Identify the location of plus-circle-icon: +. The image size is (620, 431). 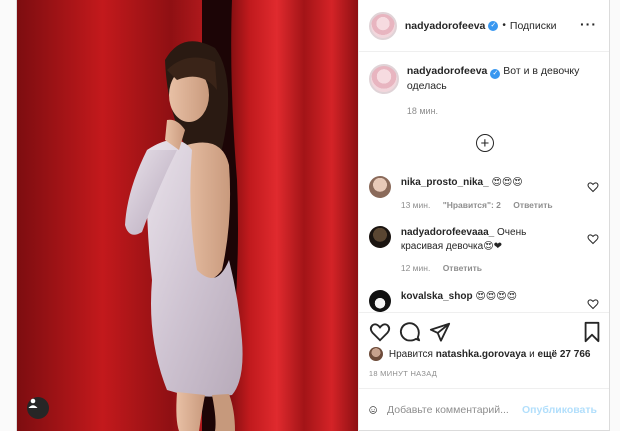
(484, 143).